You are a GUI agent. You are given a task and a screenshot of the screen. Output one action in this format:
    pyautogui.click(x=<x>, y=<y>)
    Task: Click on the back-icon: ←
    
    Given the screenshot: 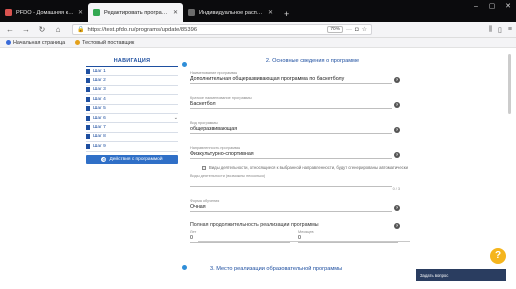 What is the action you would take?
    pyautogui.click(x=10, y=29)
    